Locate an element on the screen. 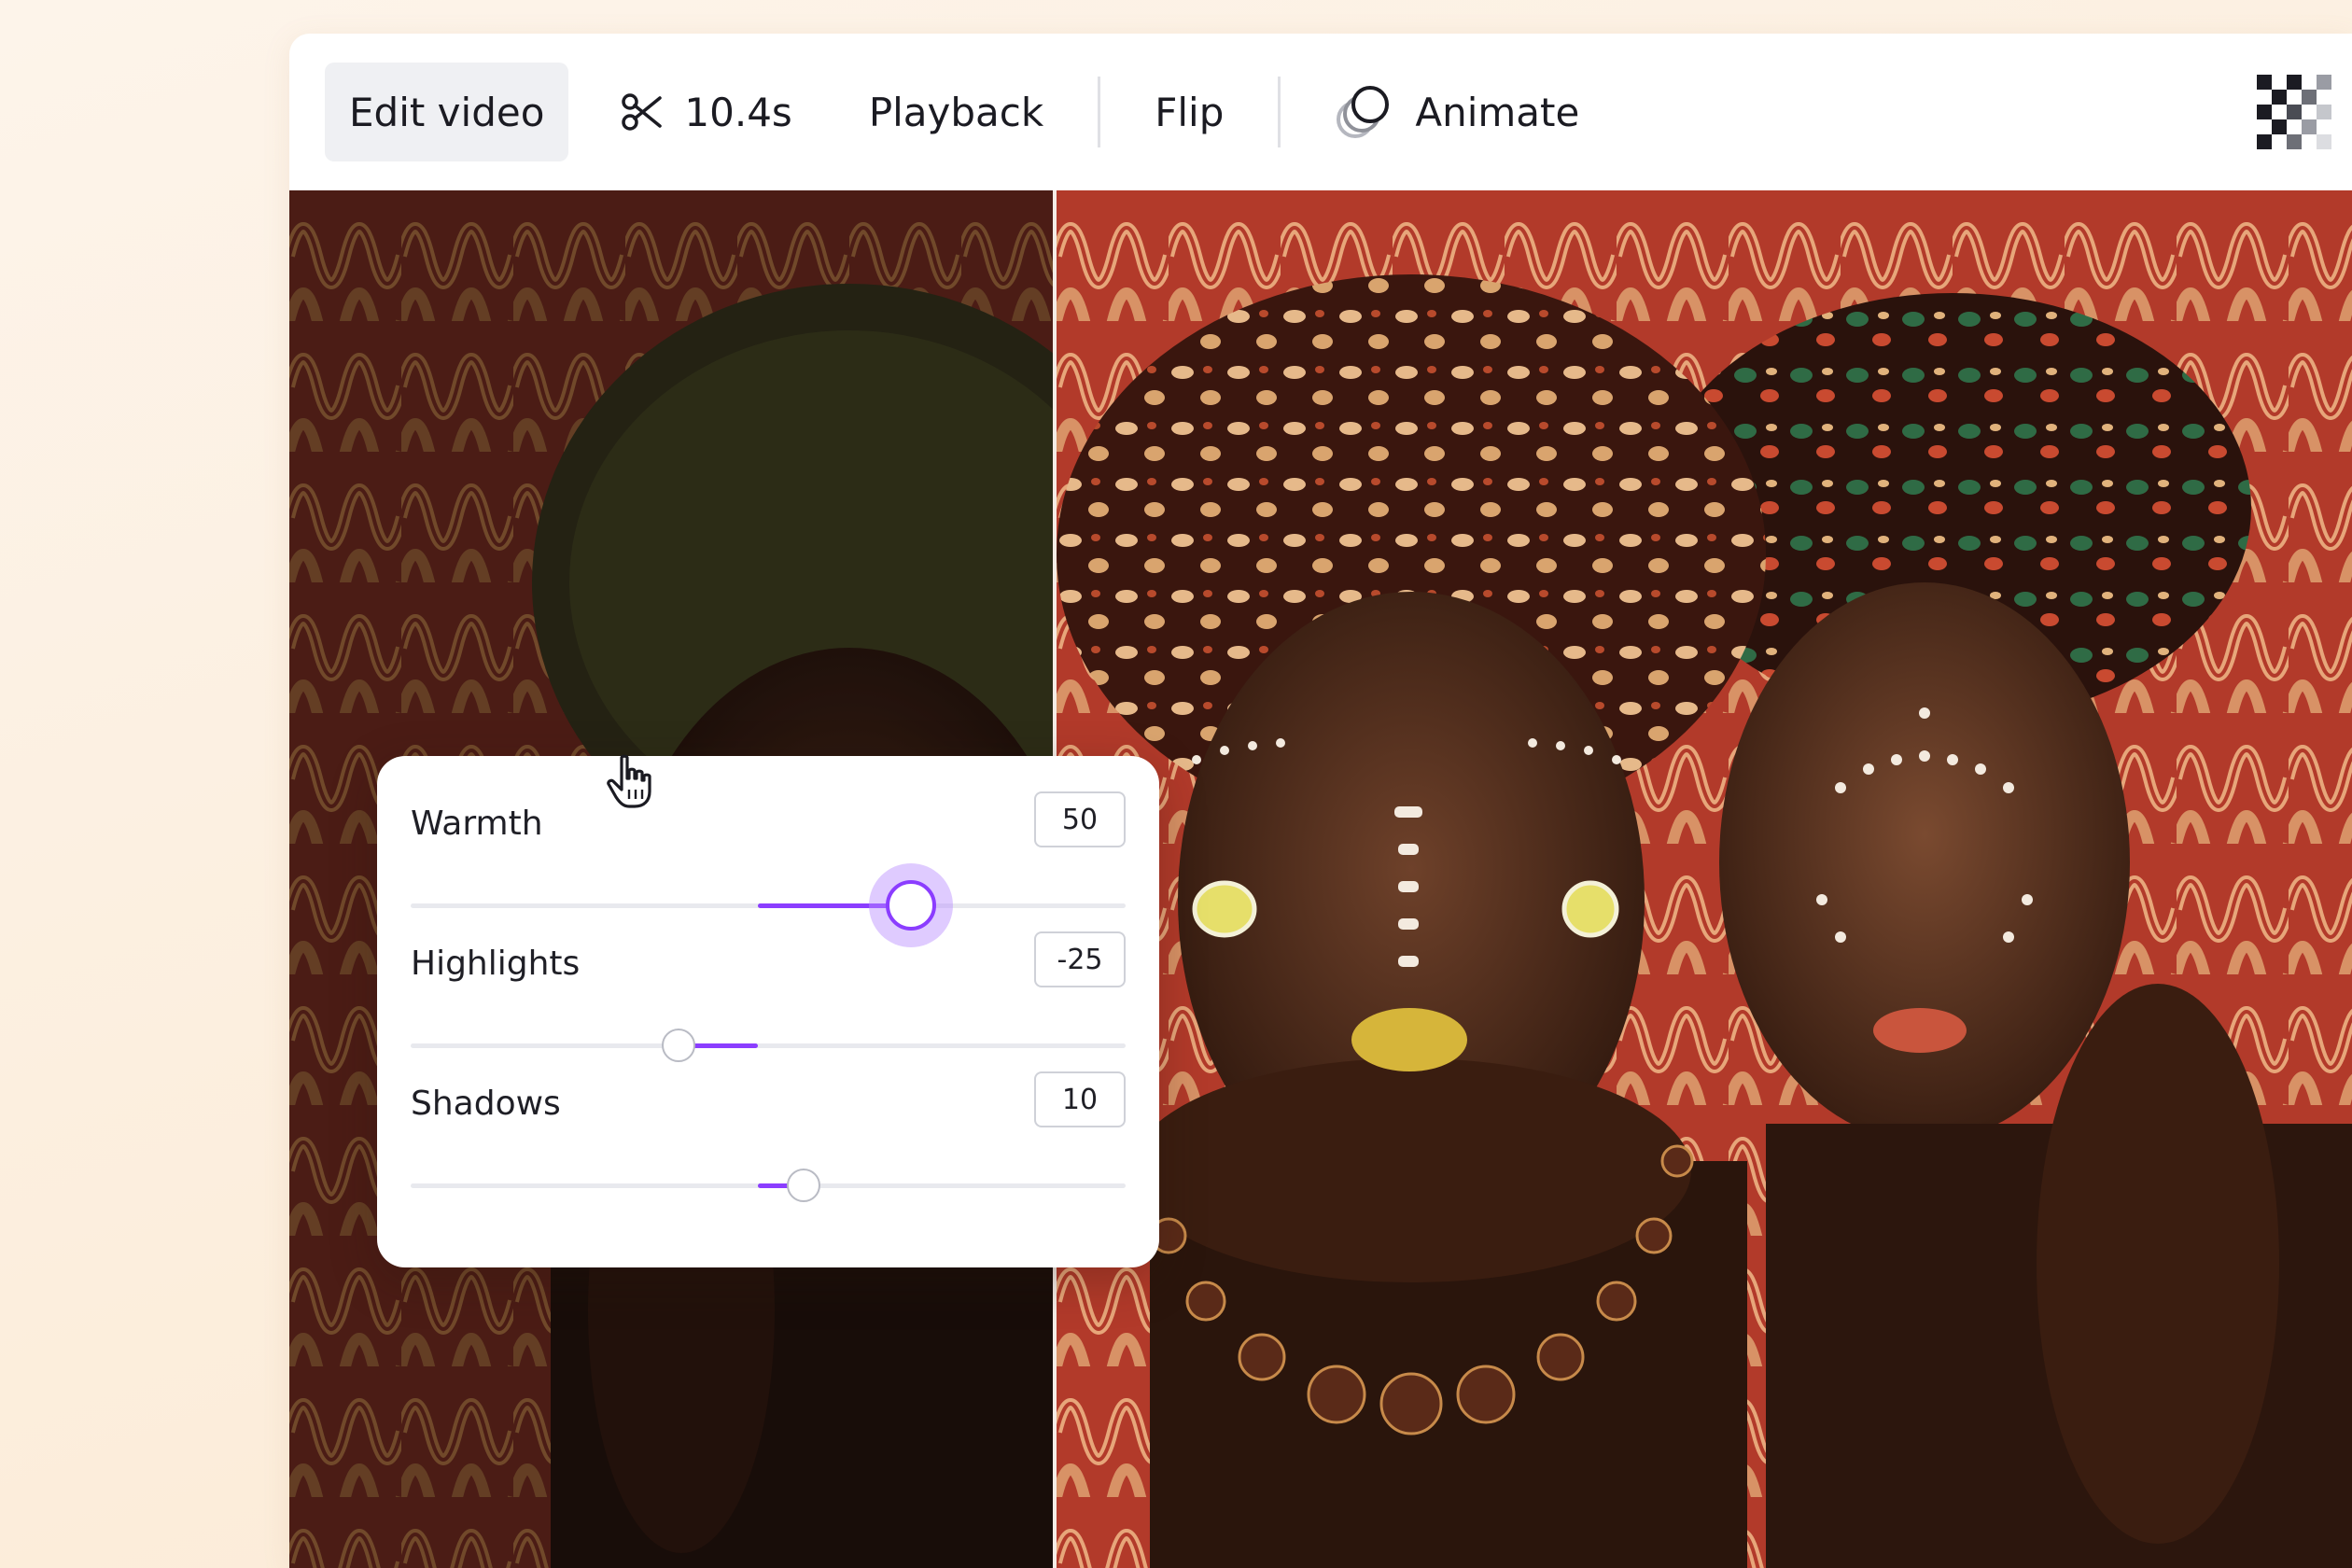  edit-video-button: Edit video is located at coordinates (447, 112).